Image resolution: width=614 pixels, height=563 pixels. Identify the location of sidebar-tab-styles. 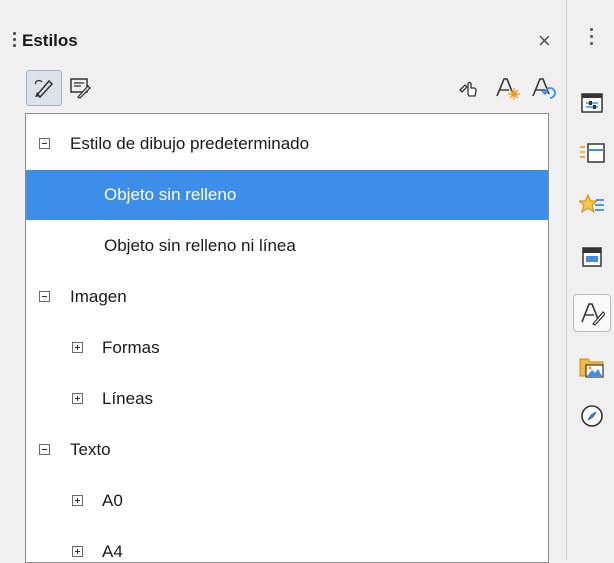
(592, 313).